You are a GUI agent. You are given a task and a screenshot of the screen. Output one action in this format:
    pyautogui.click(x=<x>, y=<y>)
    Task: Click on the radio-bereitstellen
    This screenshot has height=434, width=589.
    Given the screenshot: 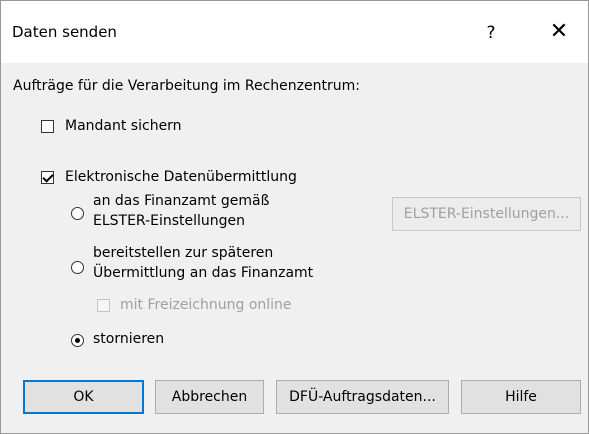 What is the action you would take?
    pyautogui.click(x=77, y=267)
    